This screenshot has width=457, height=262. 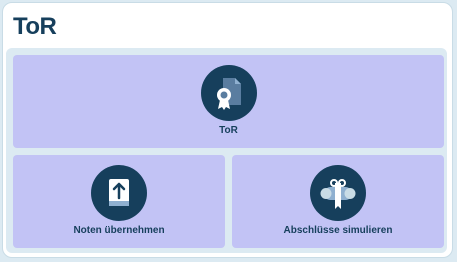 I want to click on page-title: ToR, so click(x=35, y=26).